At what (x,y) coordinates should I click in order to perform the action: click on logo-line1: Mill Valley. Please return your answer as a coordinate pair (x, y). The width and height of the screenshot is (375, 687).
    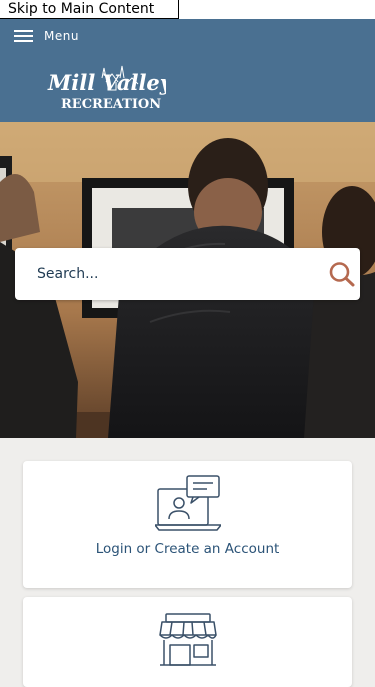
    Looking at the image, I should click on (106, 82).